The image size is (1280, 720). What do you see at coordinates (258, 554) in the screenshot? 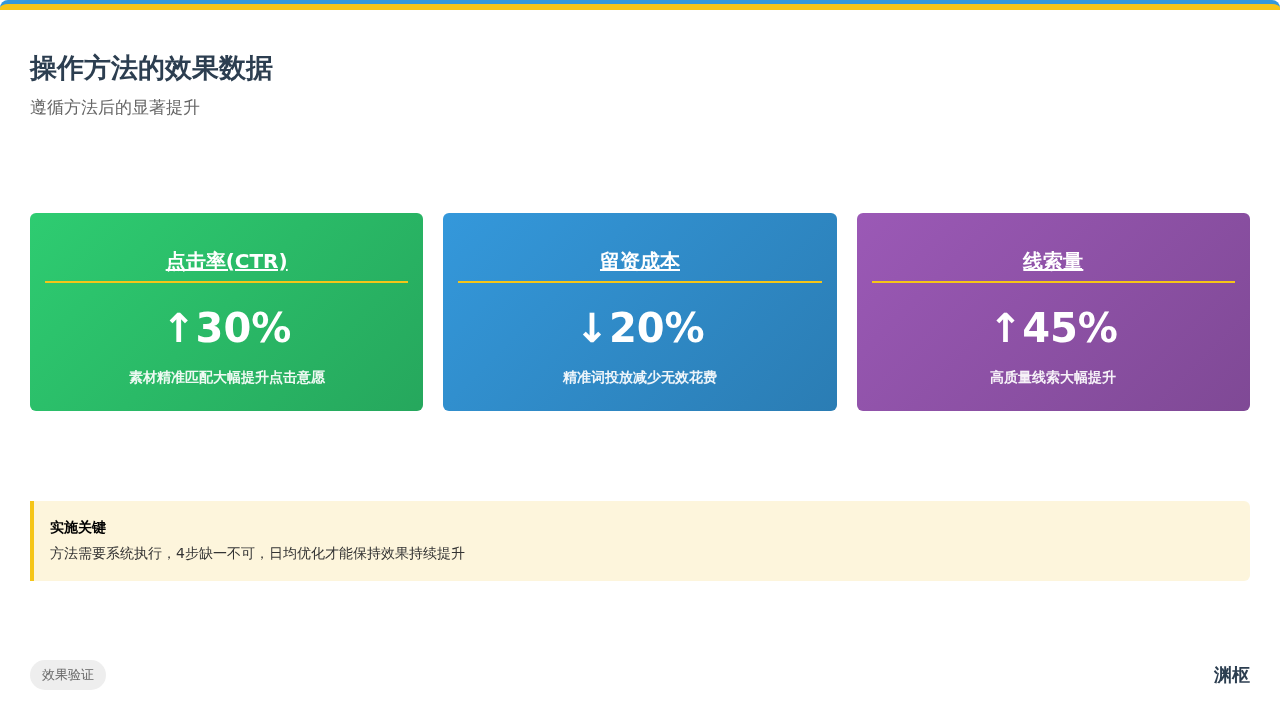
I see `note-text: 方法需要系统执行，4步缺一不可，日均优化才能保持效果持续提升` at bounding box center [258, 554].